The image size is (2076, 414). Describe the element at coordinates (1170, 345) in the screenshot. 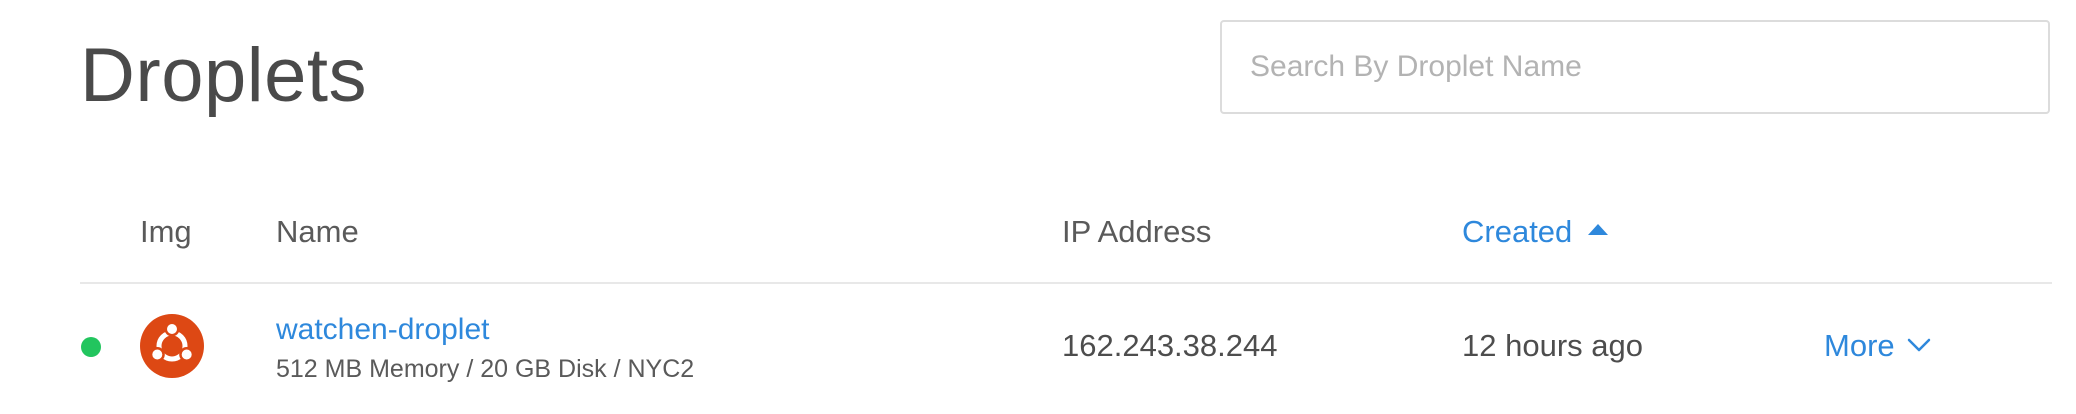

I see `droplet-ip-address: 162.243.38.244` at that location.